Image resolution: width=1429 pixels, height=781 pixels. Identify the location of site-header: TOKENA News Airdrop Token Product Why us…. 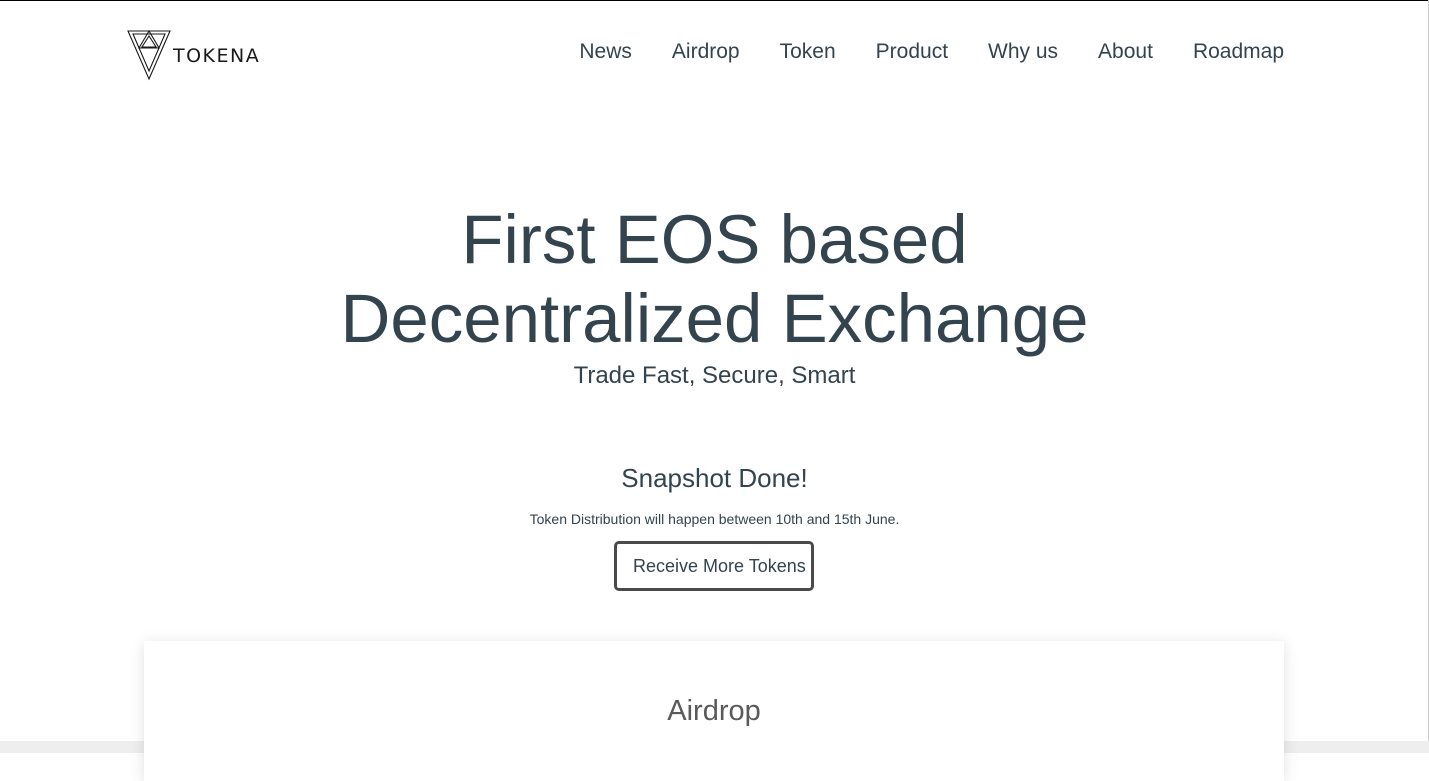
(714, 50).